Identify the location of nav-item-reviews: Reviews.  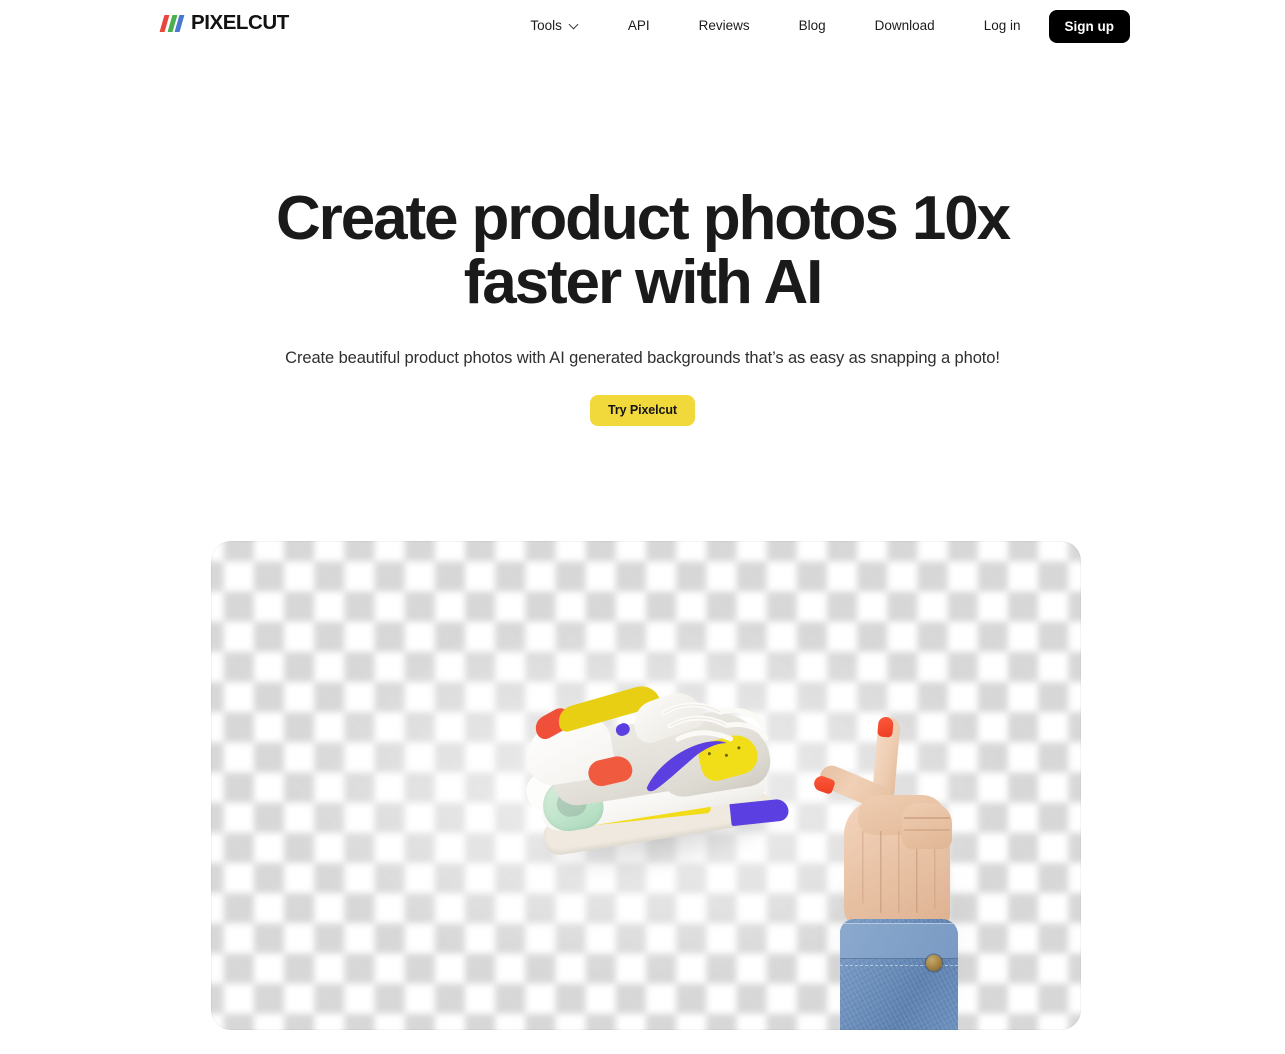
(724, 26).